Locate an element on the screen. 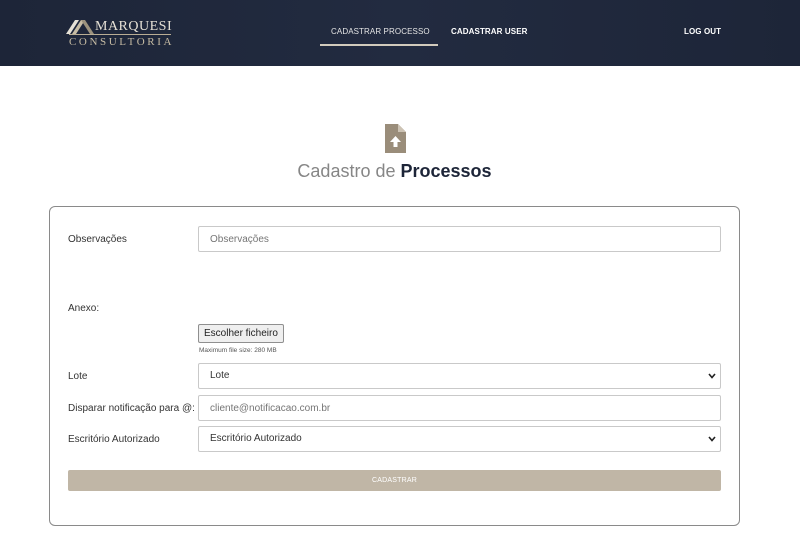  page-title-light: Cadastro de is located at coordinates (346, 171).